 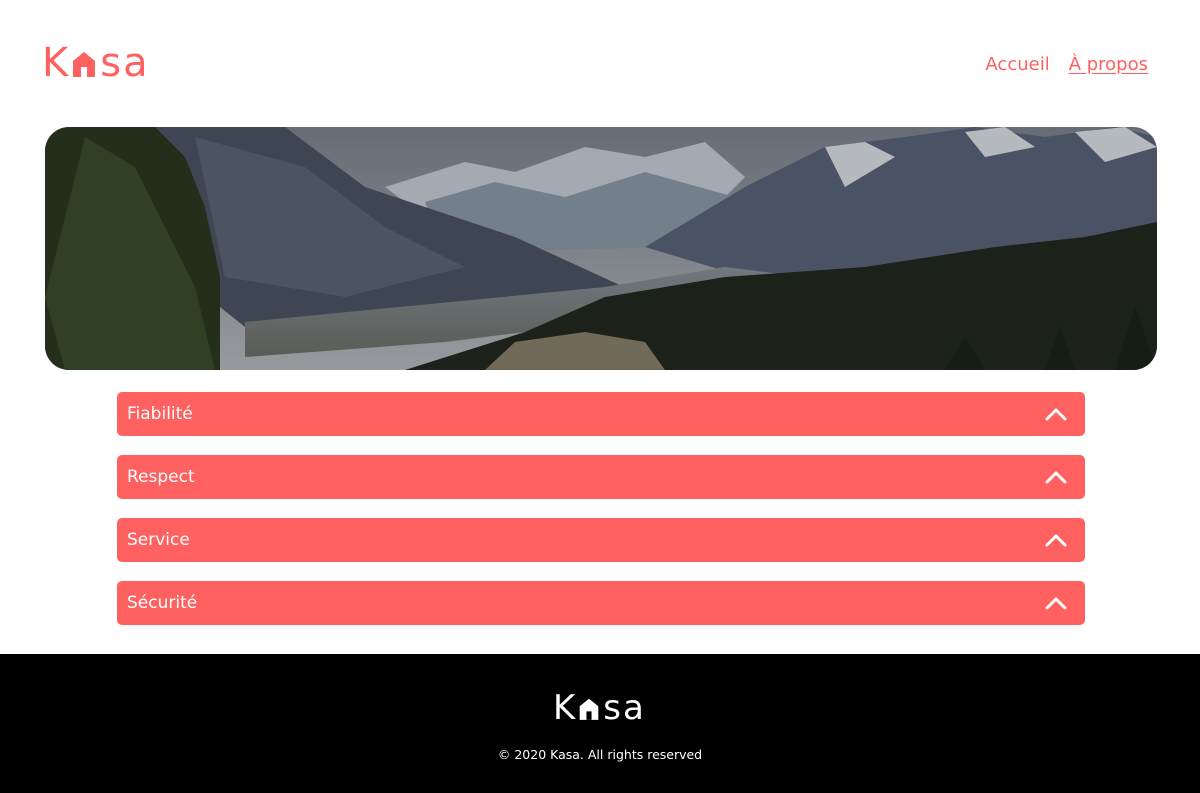 I want to click on footer-kasa-logo: Ksa, so click(x=599, y=708).